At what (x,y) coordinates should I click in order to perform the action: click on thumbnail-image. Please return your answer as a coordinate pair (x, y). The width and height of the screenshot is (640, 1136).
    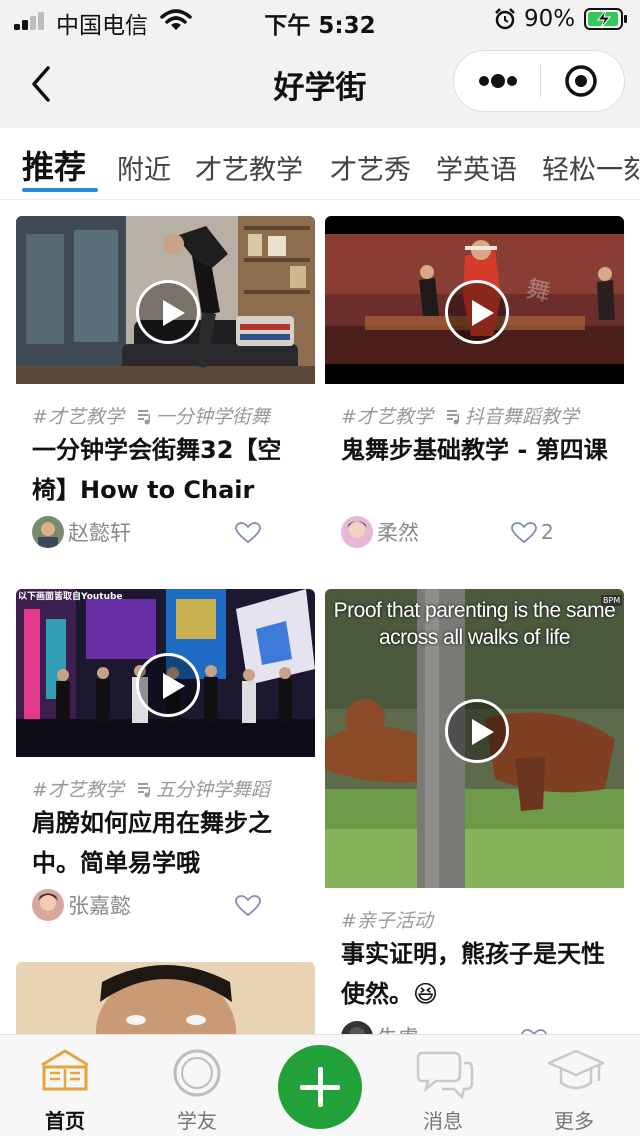
    Looking at the image, I should click on (165, 998).